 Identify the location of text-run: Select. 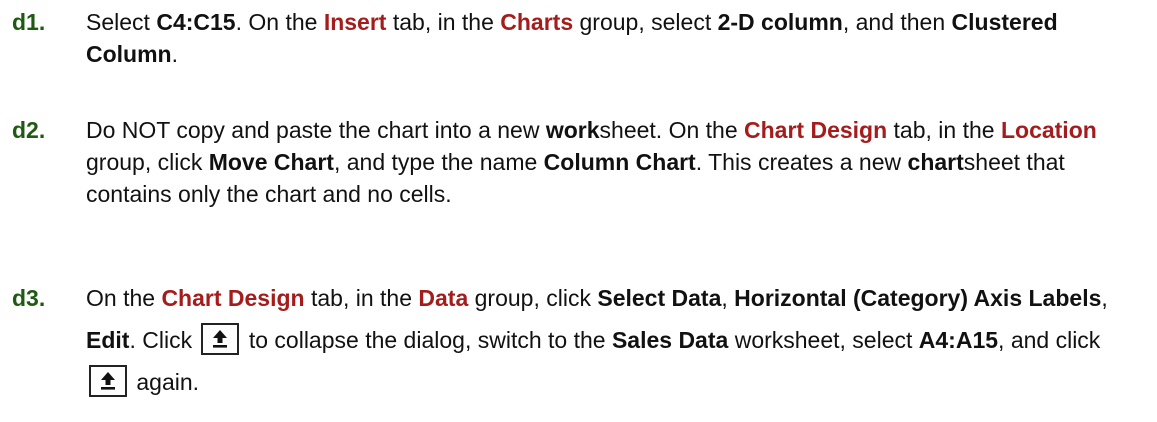
(121, 22).